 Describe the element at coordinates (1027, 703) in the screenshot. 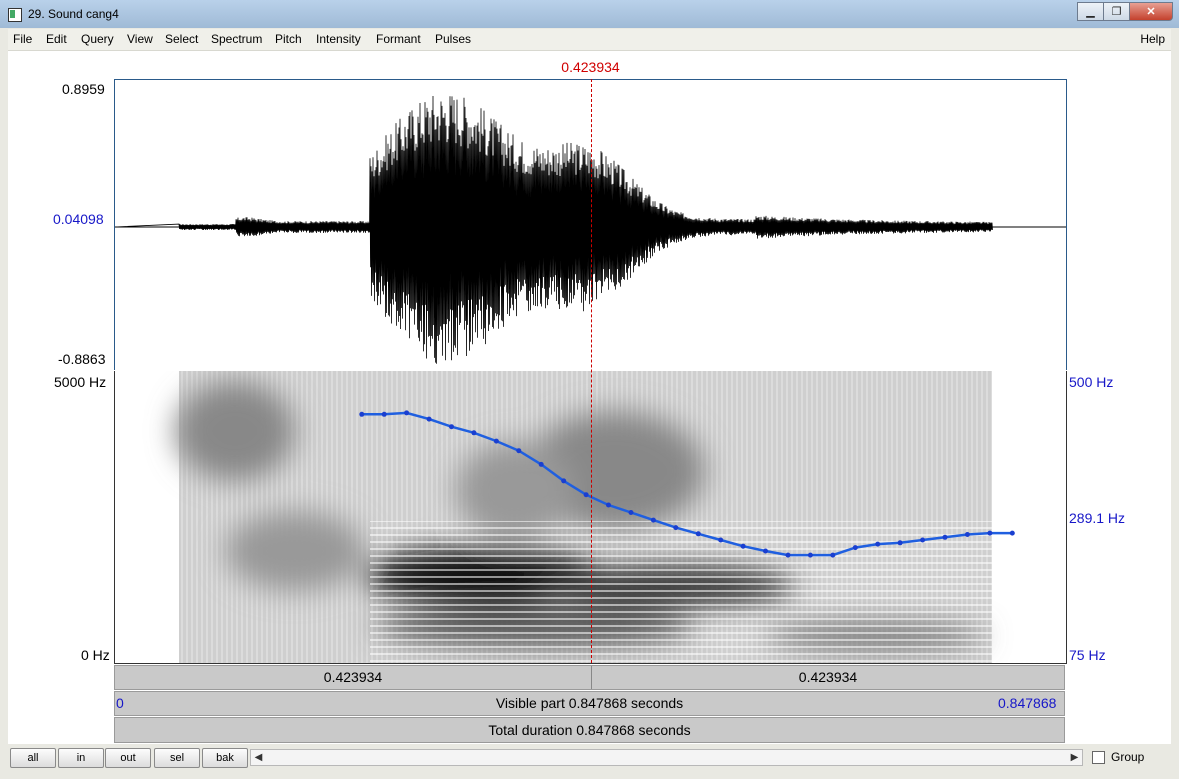

I see `visible-end-label: 0.847868` at that location.